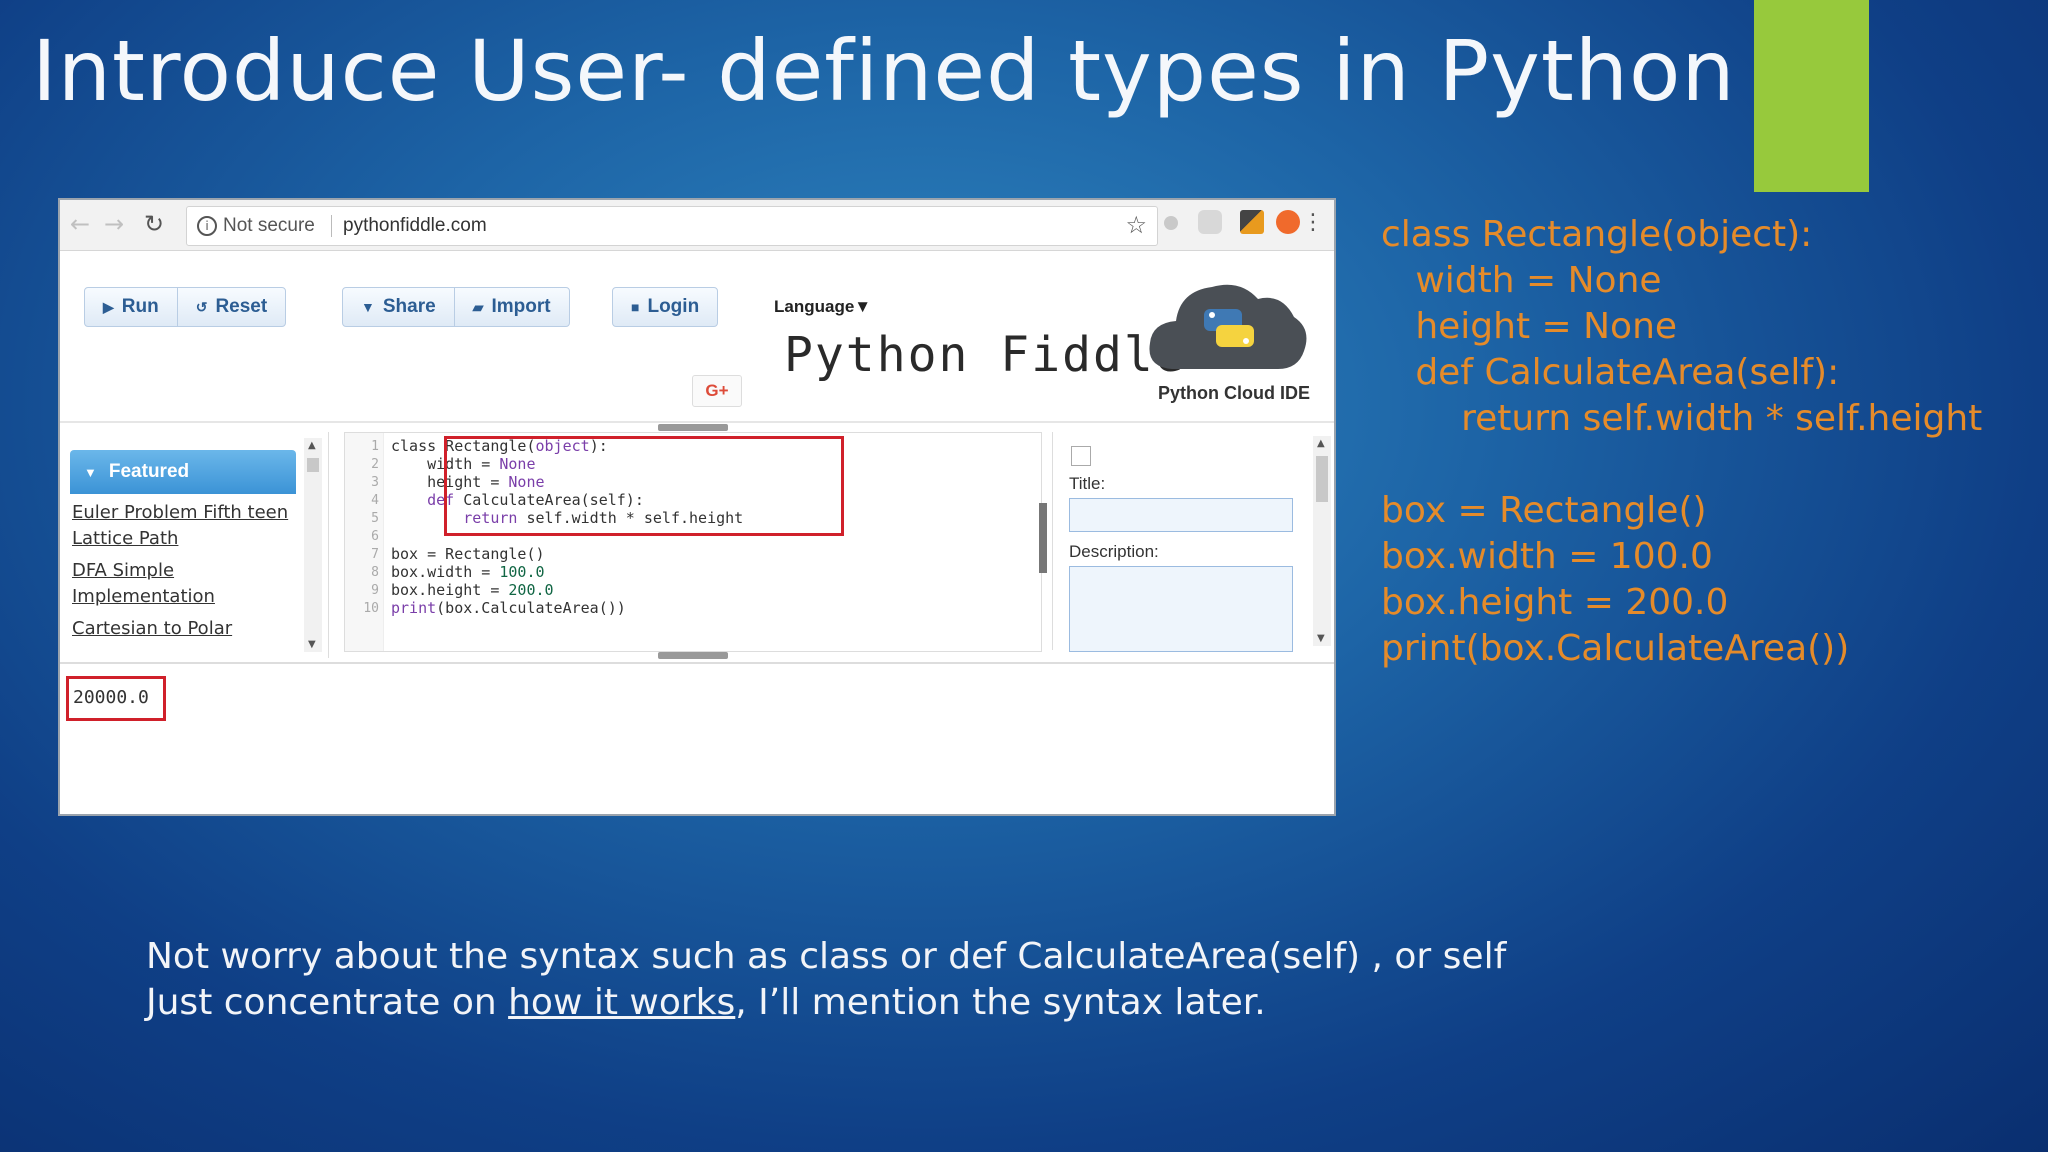  What do you see at coordinates (1544, 510) in the screenshot?
I see `code-listing-line: box = Rectangle()` at bounding box center [1544, 510].